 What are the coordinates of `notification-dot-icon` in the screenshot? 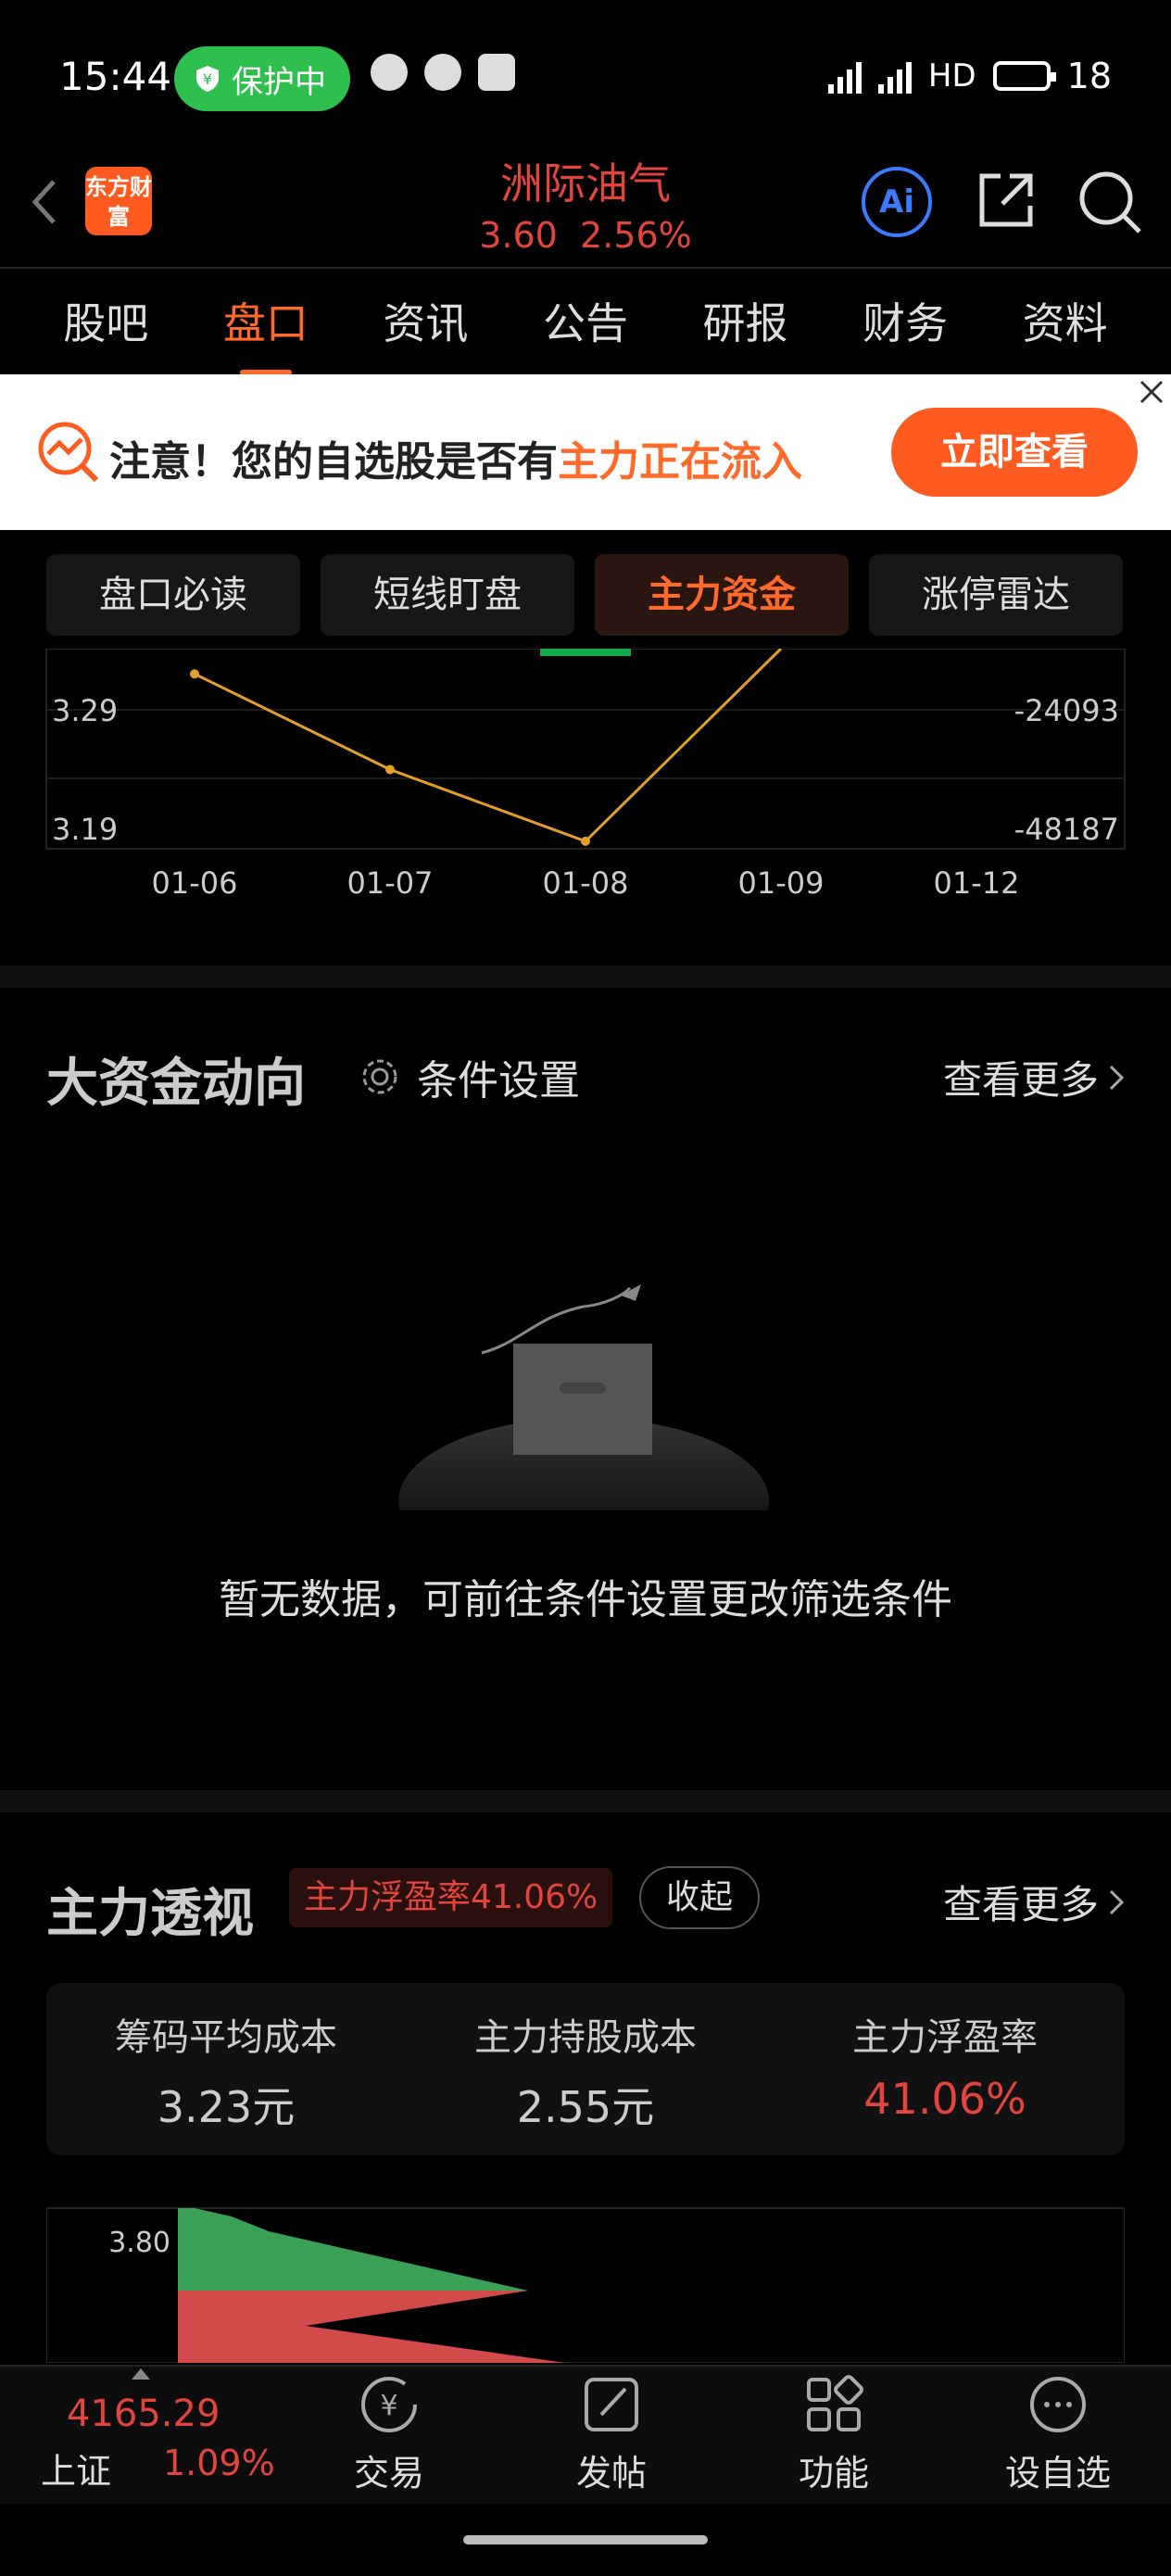 It's located at (390, 72).